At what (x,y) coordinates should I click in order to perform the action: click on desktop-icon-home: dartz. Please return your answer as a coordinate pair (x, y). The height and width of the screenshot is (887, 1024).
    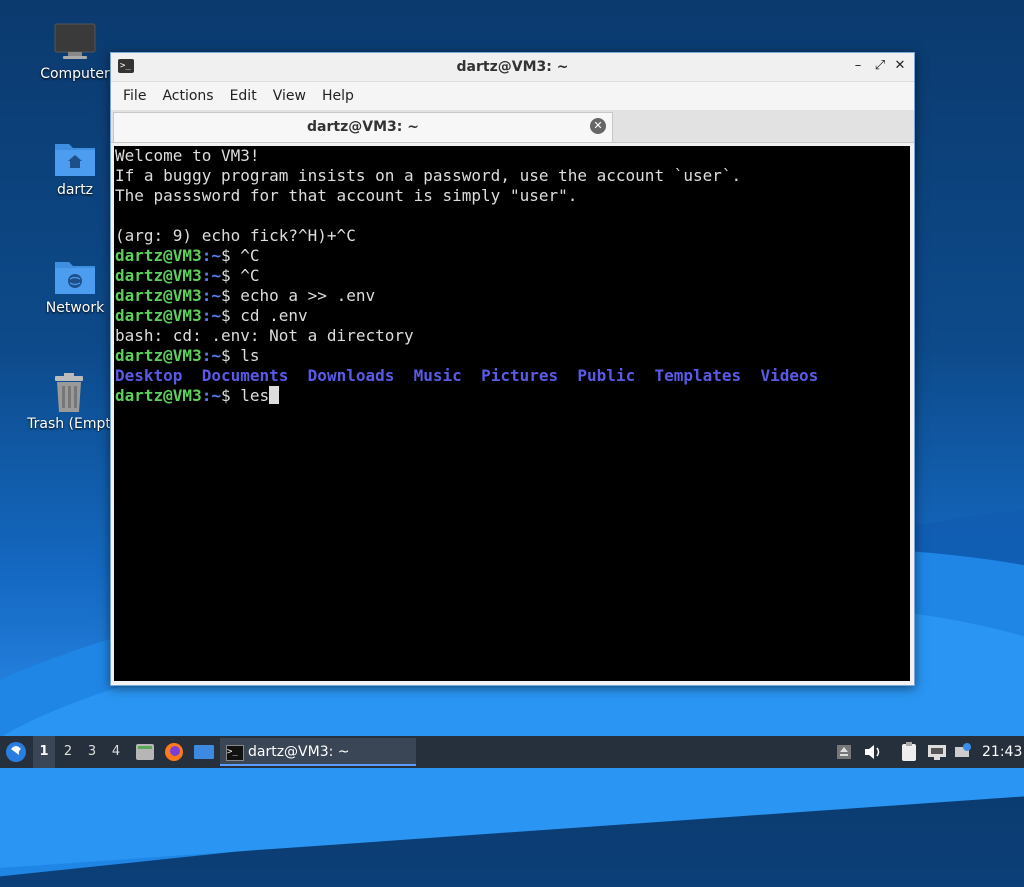
    Looking at the image, I should click on (75, 168).